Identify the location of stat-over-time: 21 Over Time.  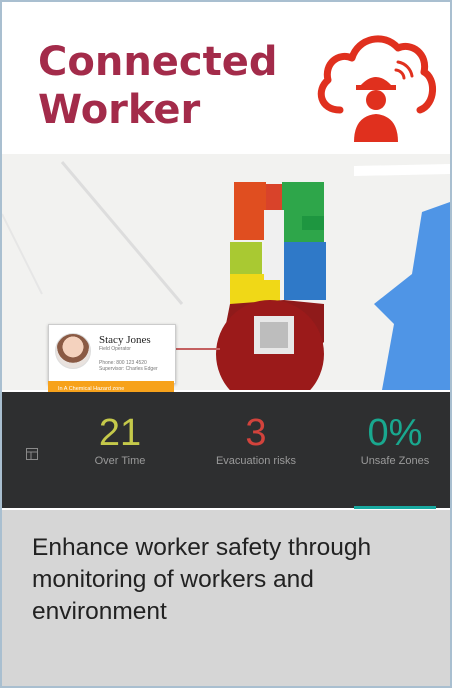
(120, 440).